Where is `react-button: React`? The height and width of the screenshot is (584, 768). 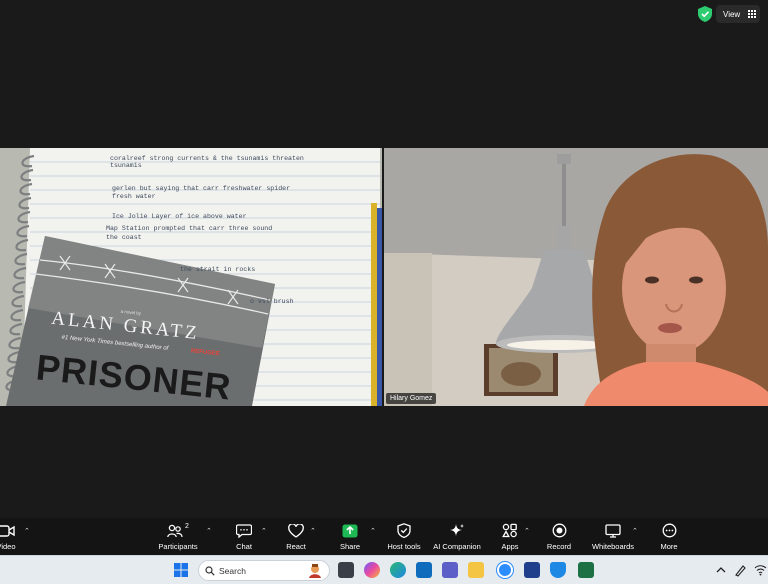 react-button: React is located at coordinates (296, 537).